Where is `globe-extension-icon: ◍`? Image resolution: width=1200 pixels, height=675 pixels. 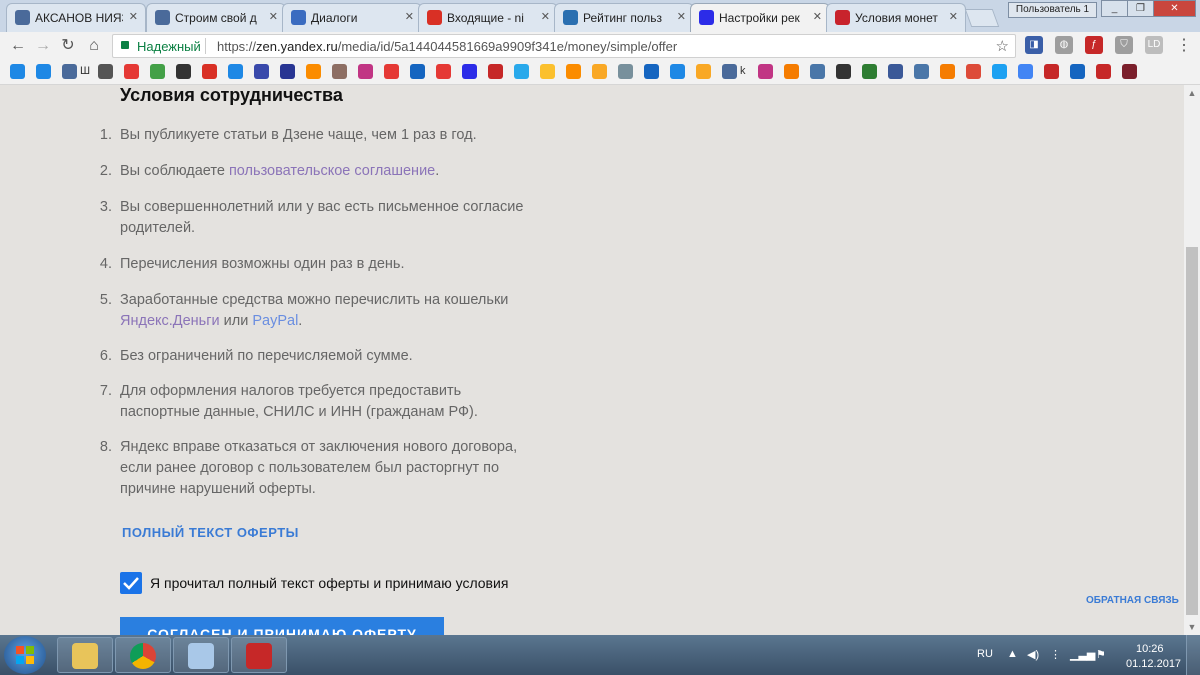
globe-extension-icon: ◍ is located at coordinates (1064, 45).